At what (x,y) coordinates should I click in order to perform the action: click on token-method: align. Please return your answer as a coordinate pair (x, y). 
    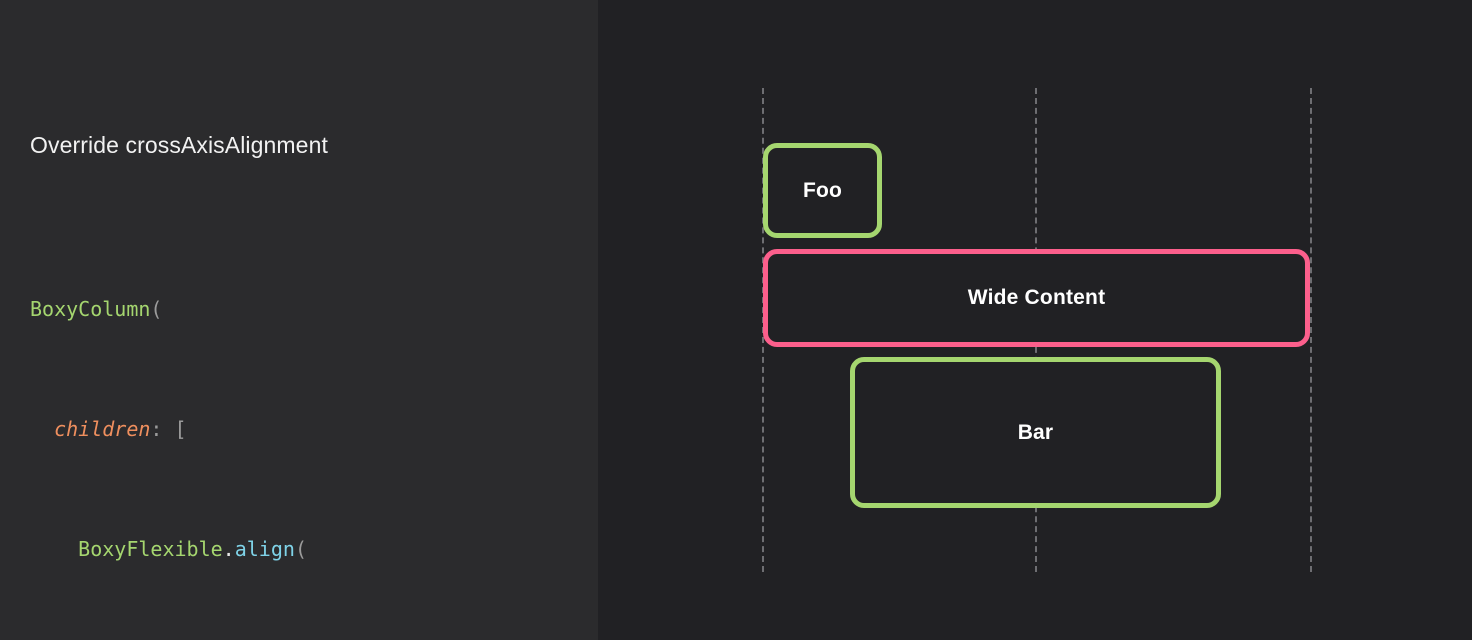
    Looking at the image, I should click on (264, 549).